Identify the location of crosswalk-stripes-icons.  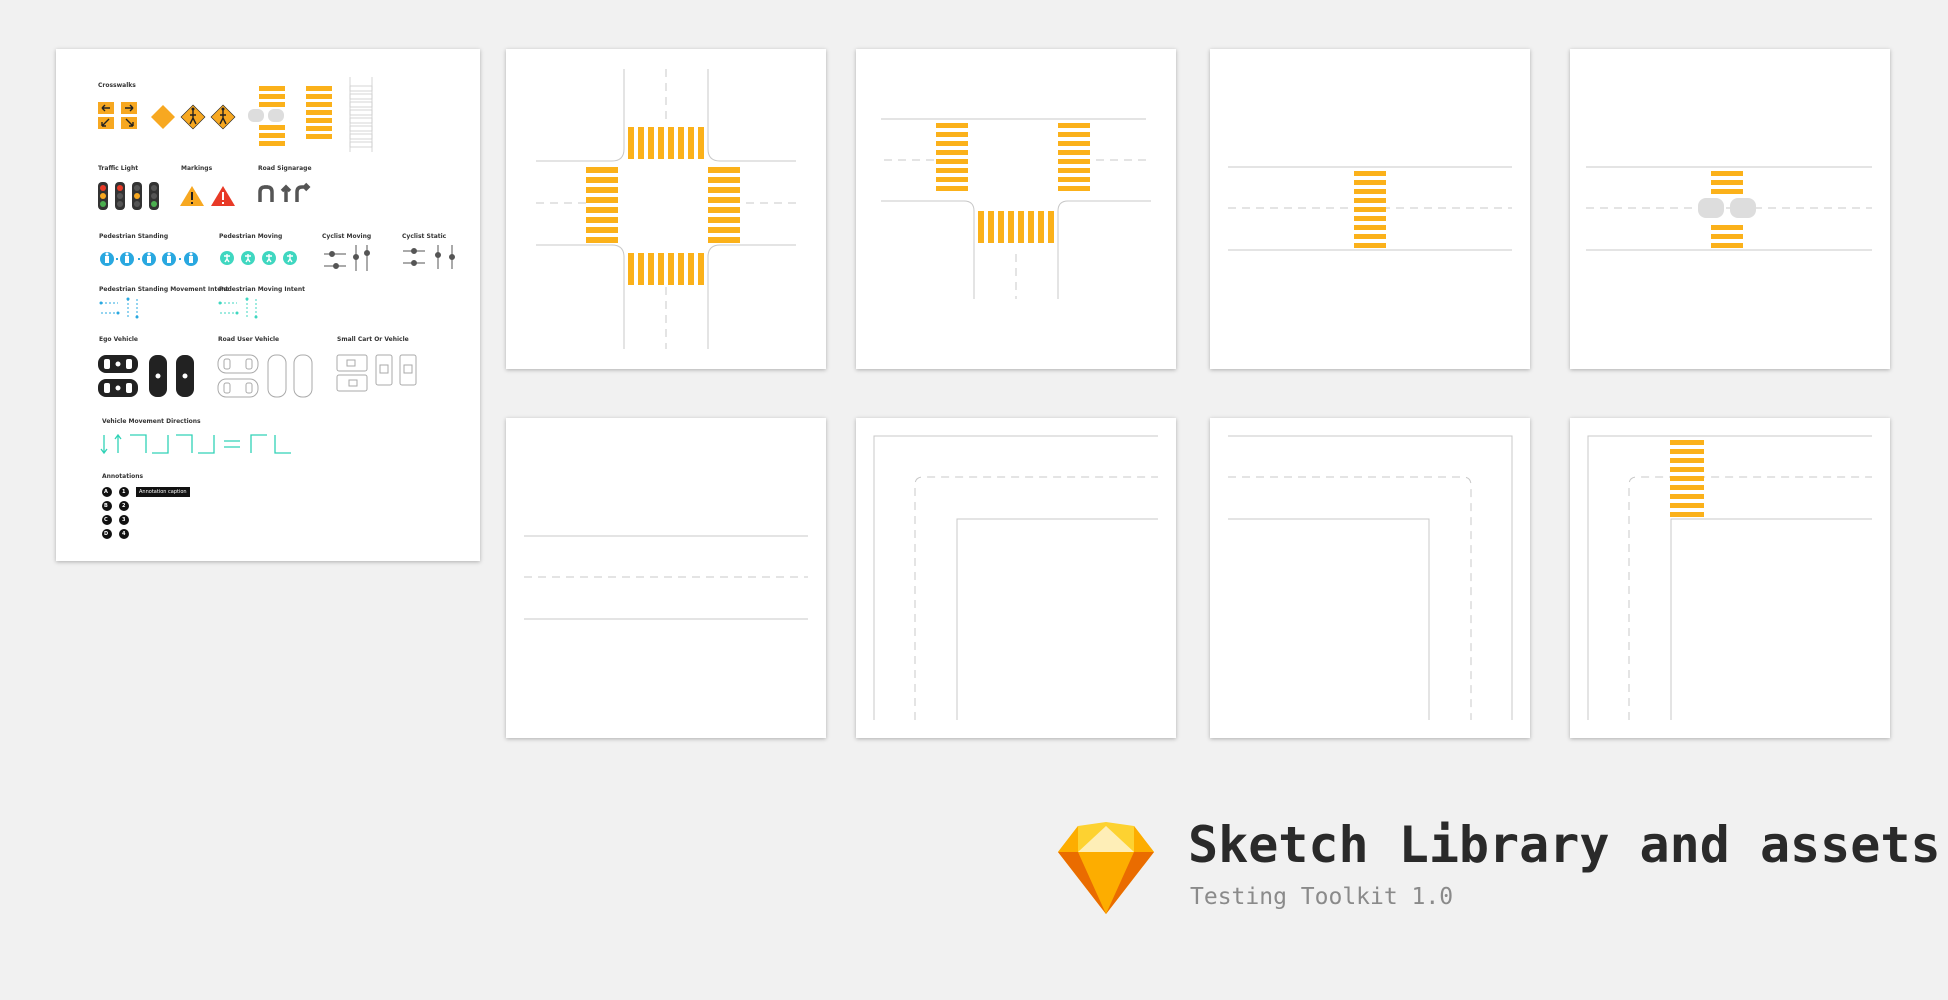
(310, 114).